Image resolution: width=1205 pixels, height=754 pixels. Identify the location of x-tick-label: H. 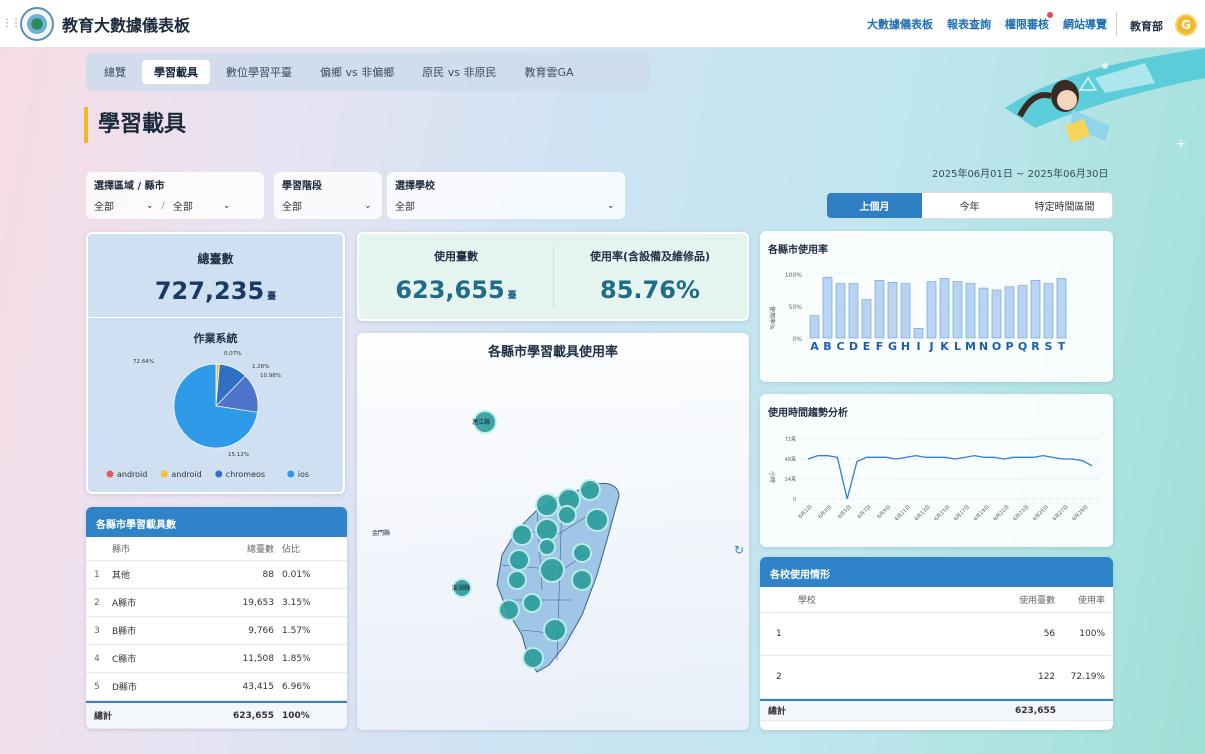
(905, 346).